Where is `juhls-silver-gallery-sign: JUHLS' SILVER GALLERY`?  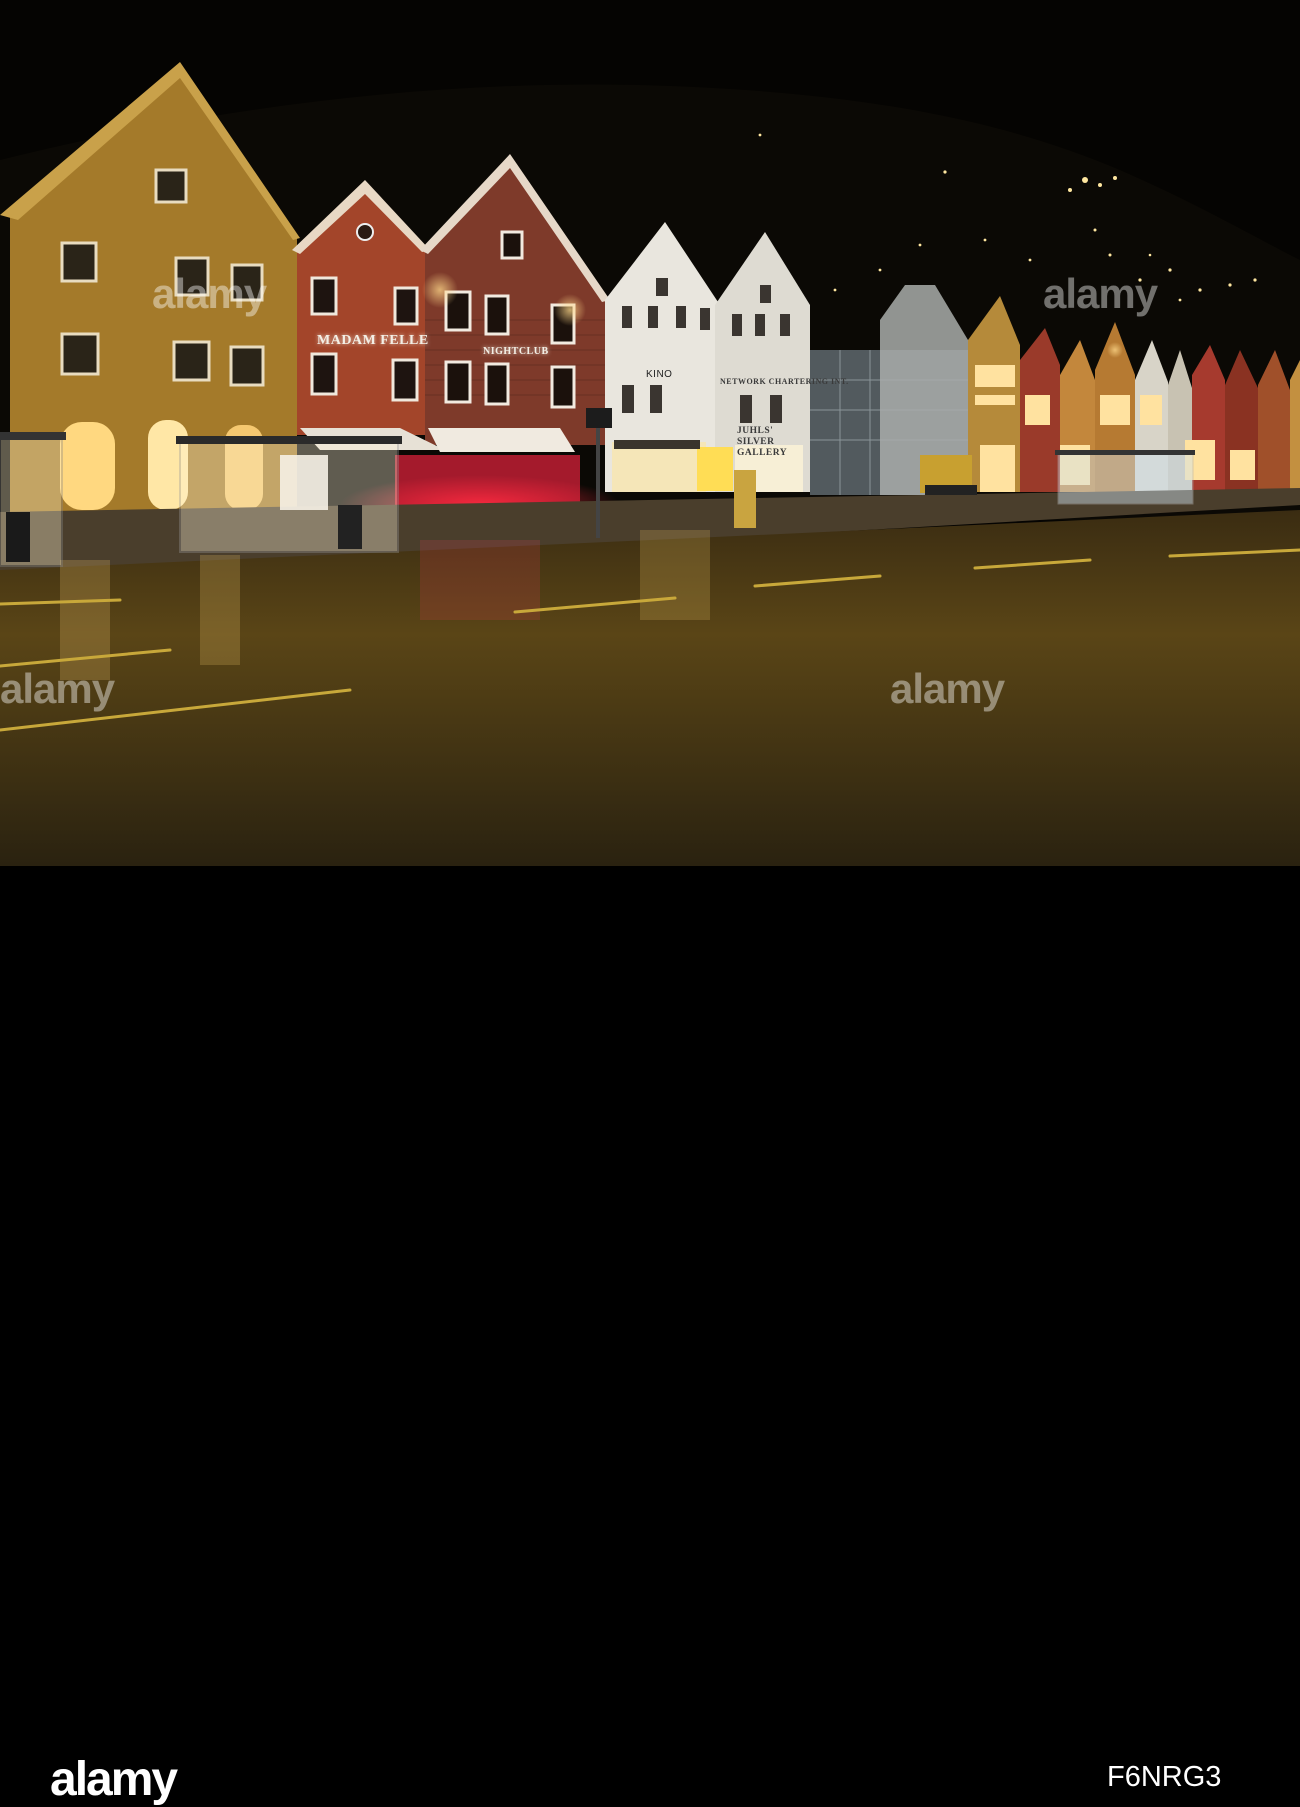
juhls-silver-gallery-sign: JUHLS' SILVER GALLERY is located at coordinates (762, 442).